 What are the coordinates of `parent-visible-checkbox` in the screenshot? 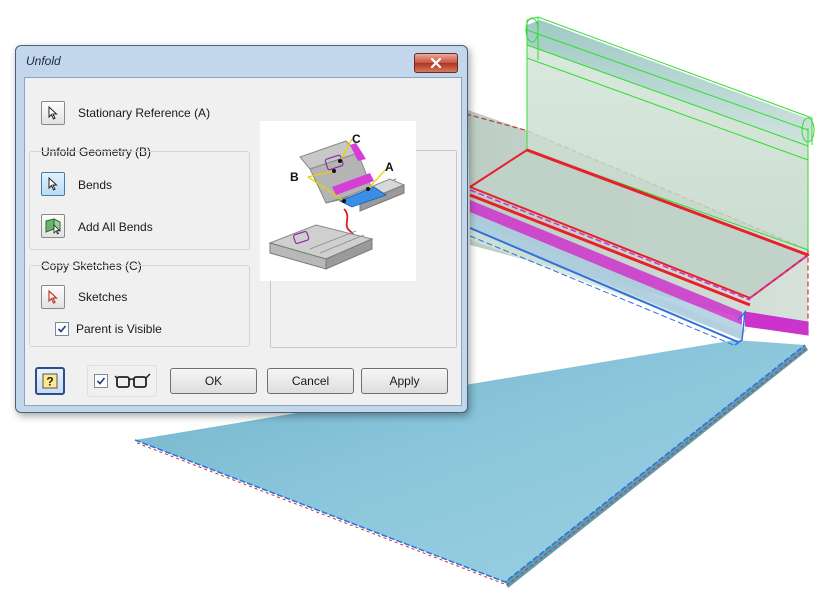 It's located at (62, 329).